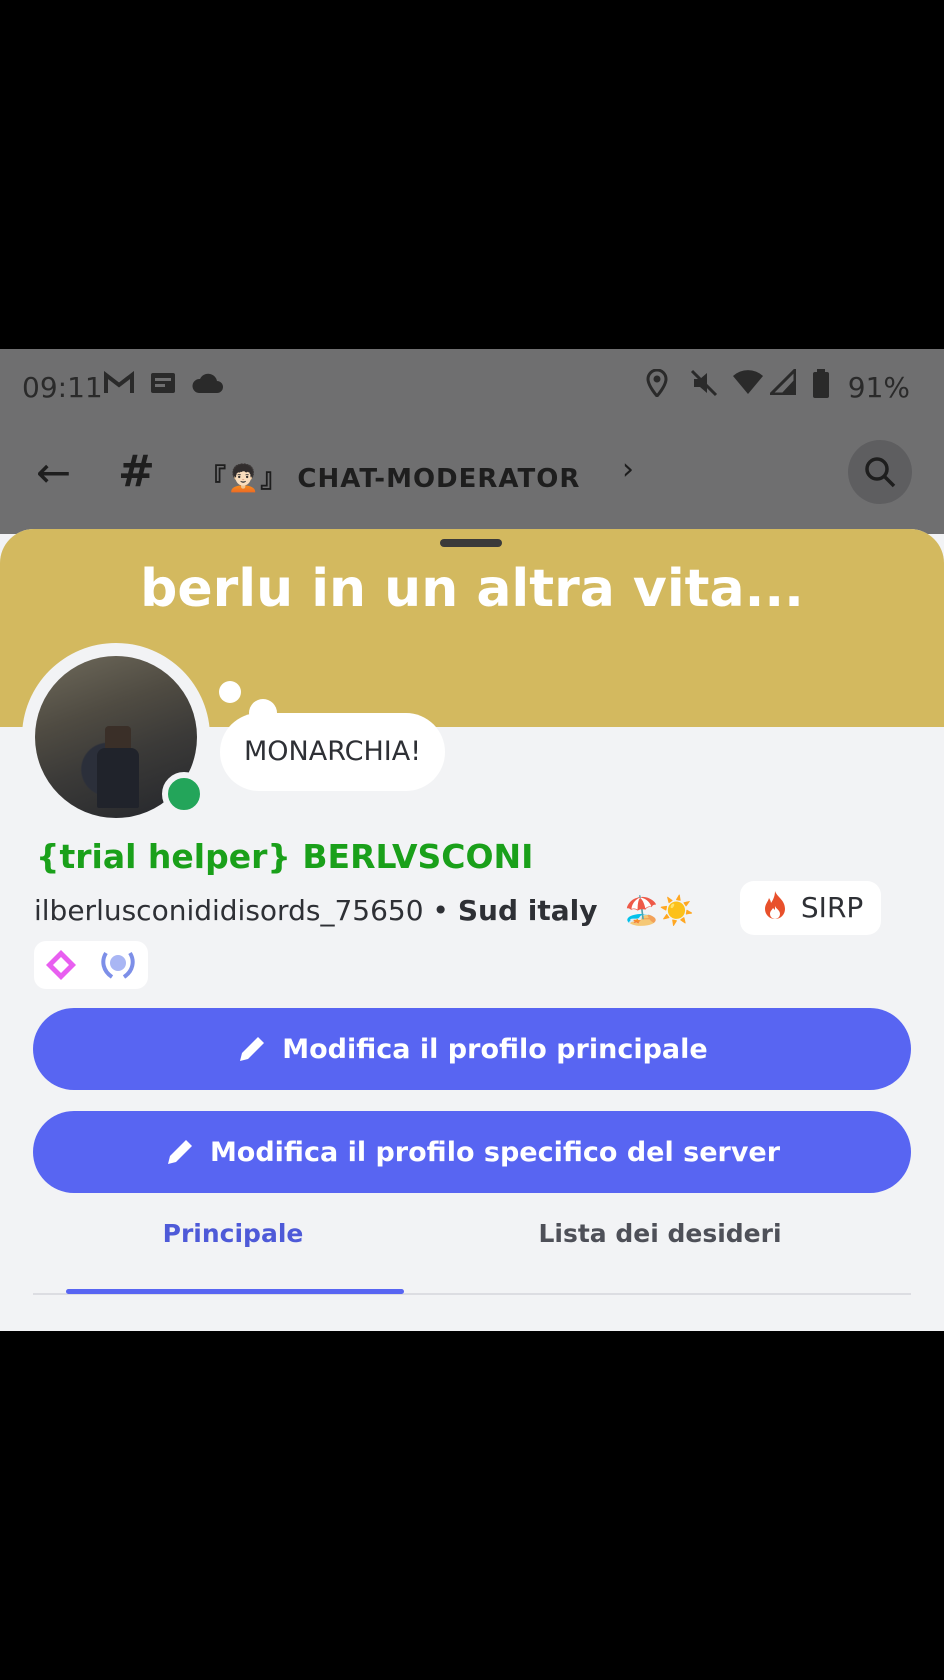 The height and width of the screenshot is (1680, 944). I want to click on custom-status-bubble: MONARCHIA!, so click(333, 752).